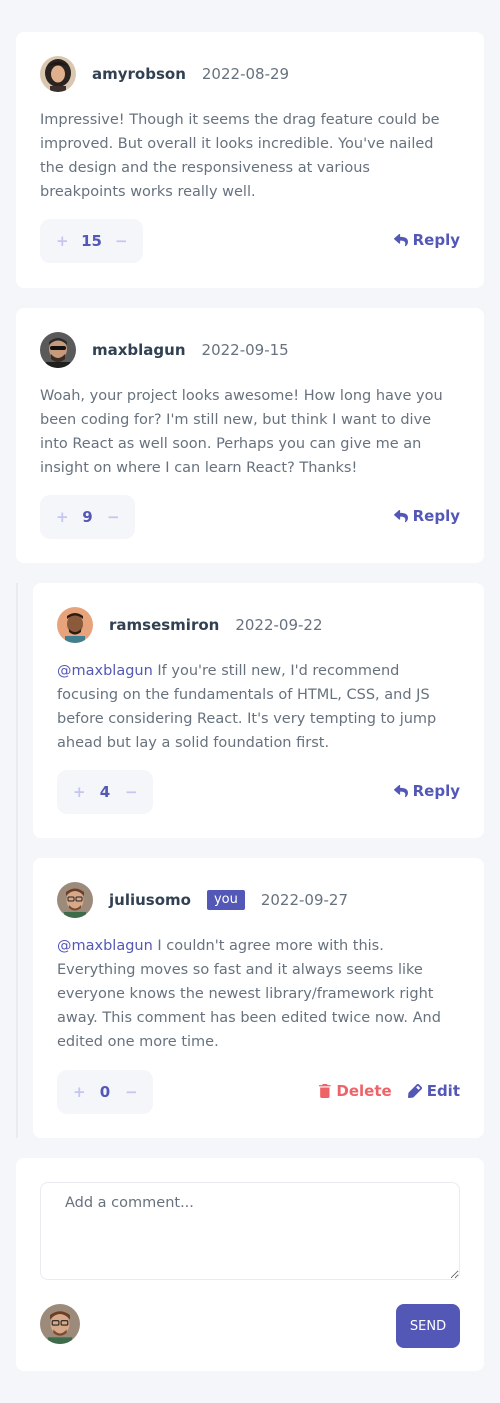 The image size is (500, 1403). Describe the element at coordinates (304, 900) in the screenshot. I see `comment-date: 2022-09-27` at that location.